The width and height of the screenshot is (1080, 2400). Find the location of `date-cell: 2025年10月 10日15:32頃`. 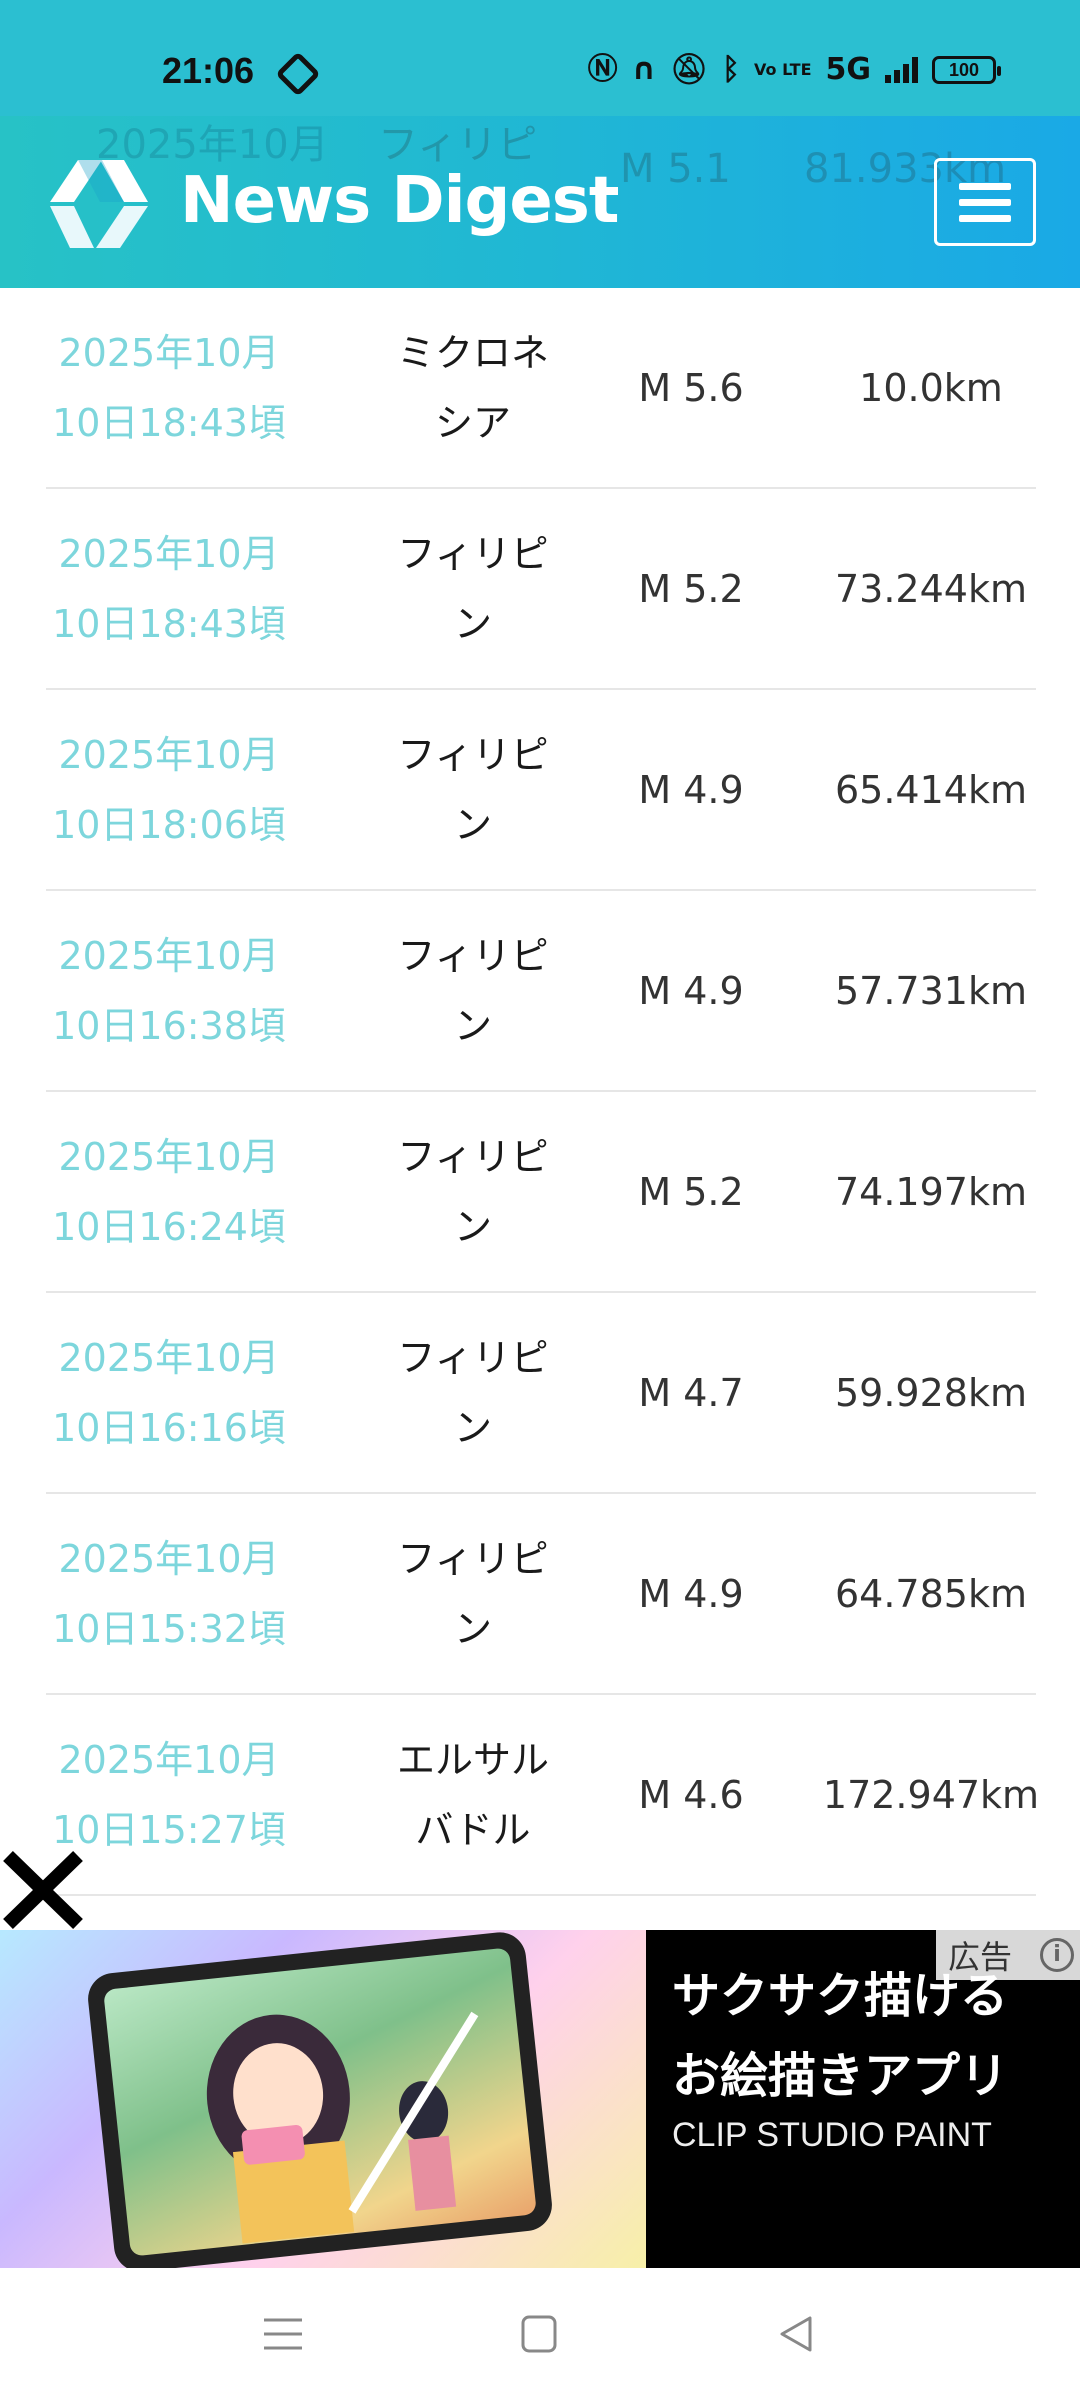

date-cell: 2025年10月 10日15:32頃 is located at coordinates (169, 1593).